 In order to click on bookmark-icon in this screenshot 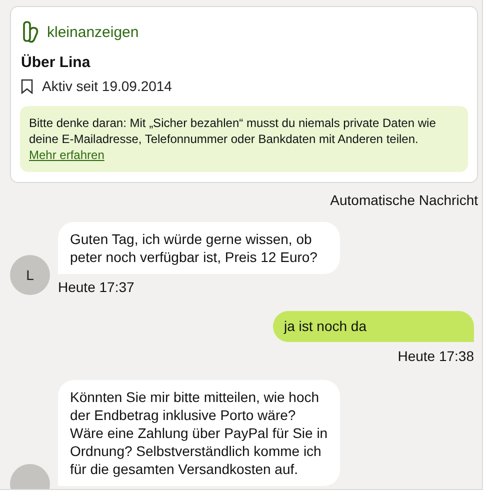, I will do `click(27, 86)`.